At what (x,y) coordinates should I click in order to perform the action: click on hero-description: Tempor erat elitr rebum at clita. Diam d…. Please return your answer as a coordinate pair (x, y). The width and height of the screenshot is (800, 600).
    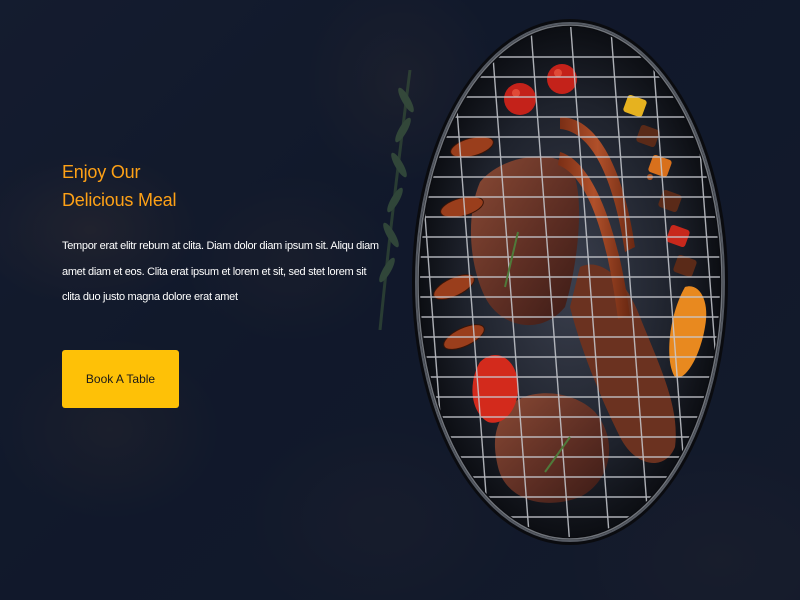
    Looking at the image, I should click on (220, 271).